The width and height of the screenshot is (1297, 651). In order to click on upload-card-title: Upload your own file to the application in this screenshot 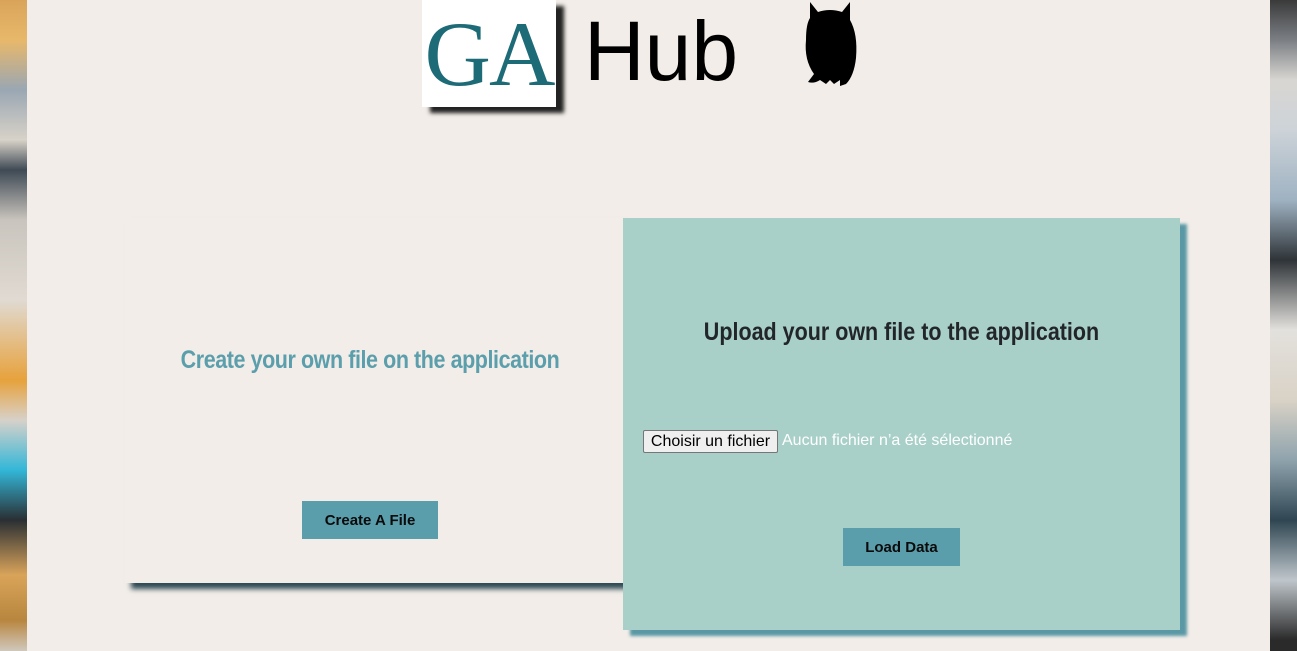, I will do `click(901, 332)`.